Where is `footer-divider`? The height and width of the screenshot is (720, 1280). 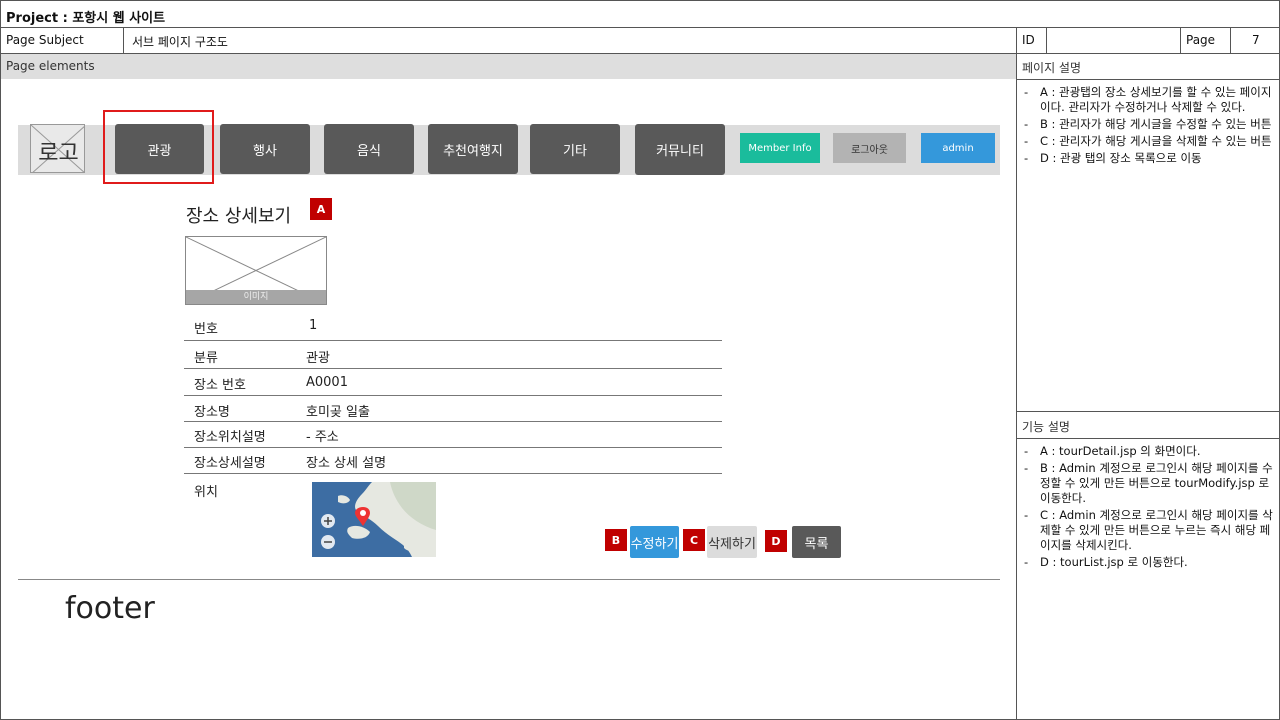 footer-divider is located at coordinates (509, 579).